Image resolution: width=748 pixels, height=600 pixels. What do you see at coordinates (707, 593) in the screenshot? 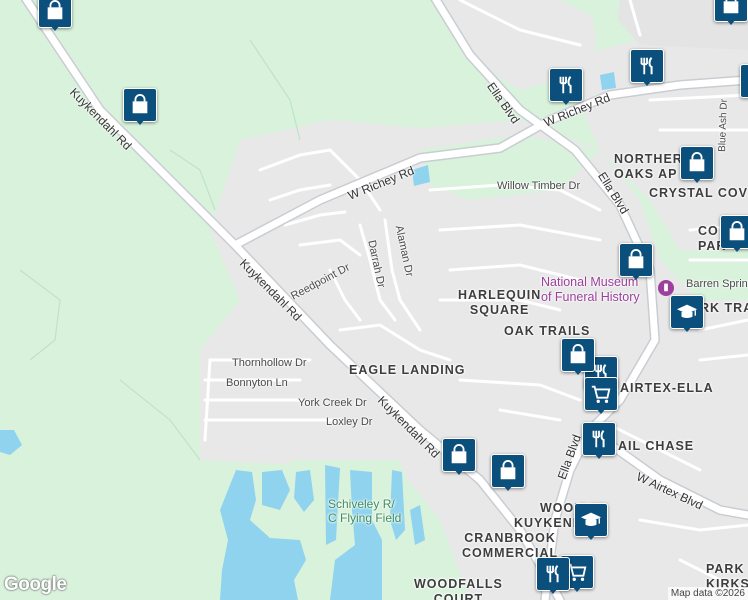
I see `map-attribution: Map data ©2026` at bounding box center [707, 593].